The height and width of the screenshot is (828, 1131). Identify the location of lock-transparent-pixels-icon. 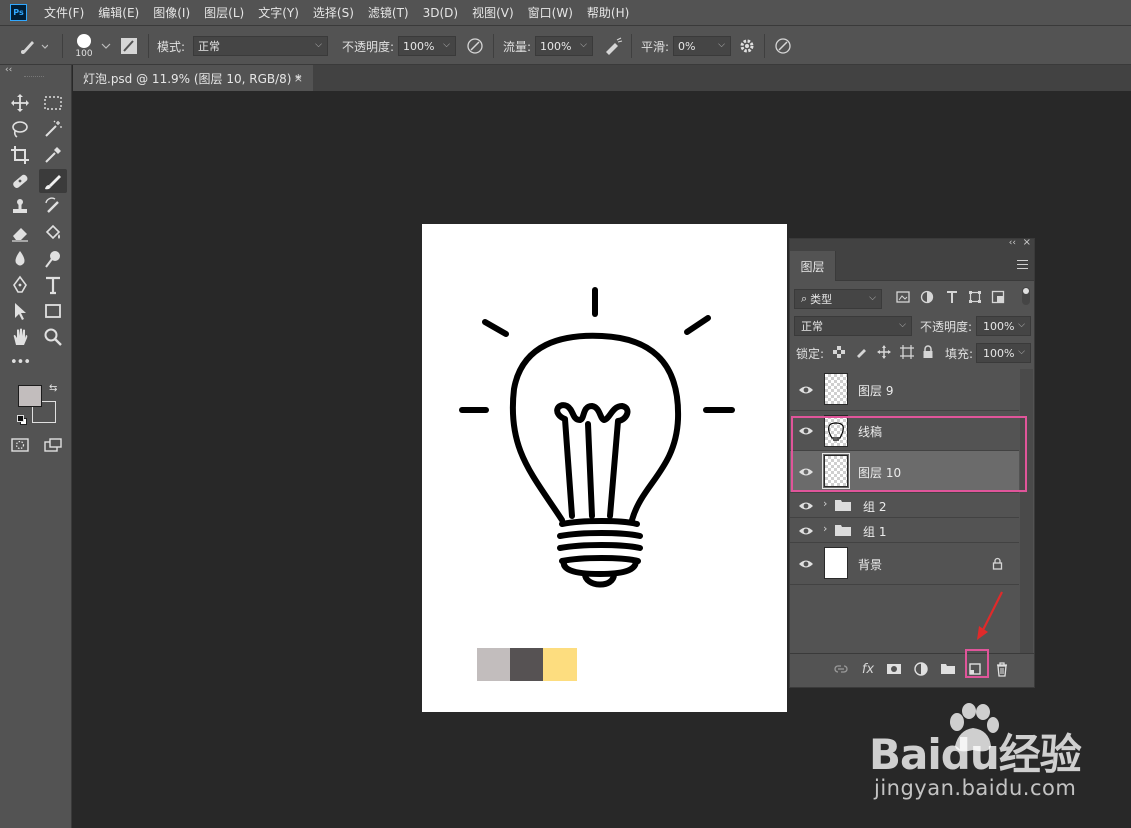
(839, 352).